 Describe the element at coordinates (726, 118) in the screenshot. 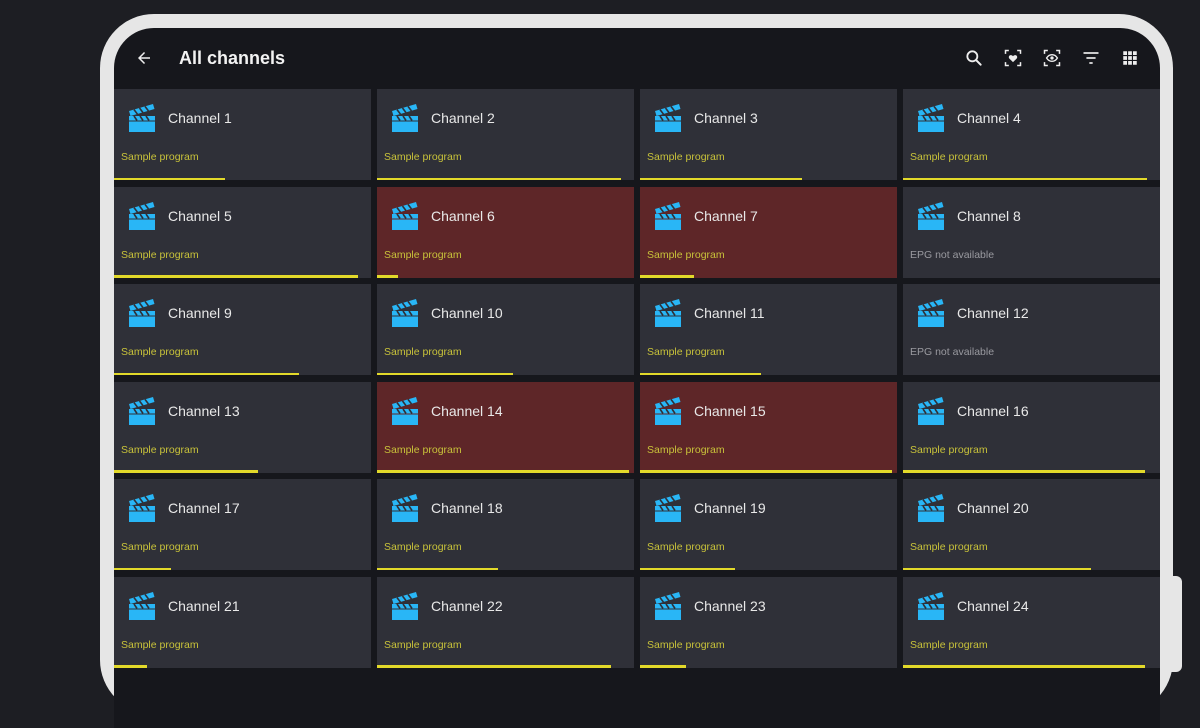

I see `channel-name: Channel 3` at that location.